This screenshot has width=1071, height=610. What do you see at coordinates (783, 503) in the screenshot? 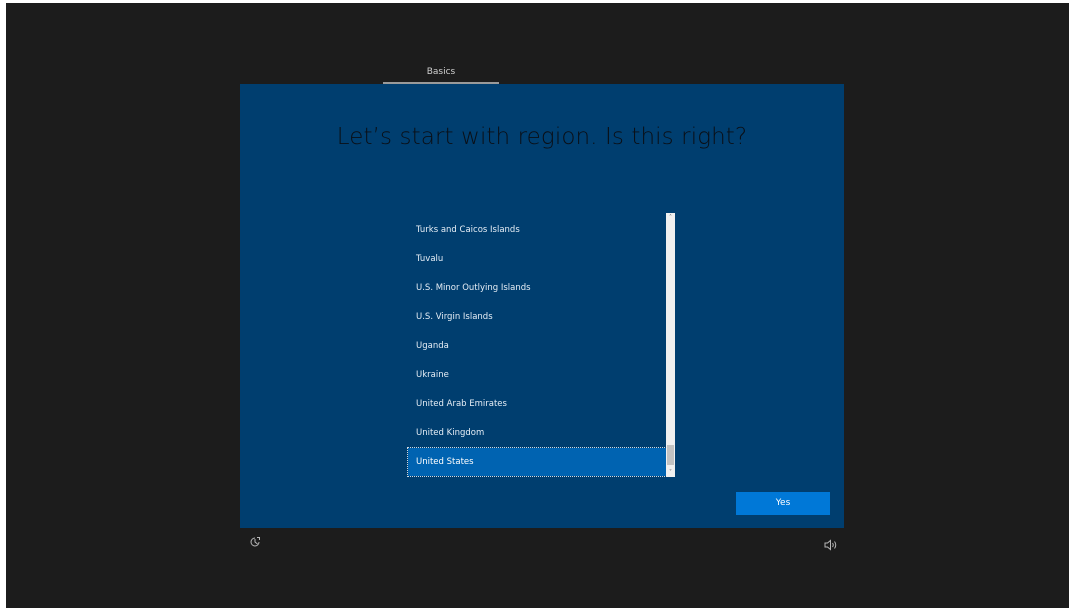
I see `yes-button: Yes` at bounding box center [783, 503].